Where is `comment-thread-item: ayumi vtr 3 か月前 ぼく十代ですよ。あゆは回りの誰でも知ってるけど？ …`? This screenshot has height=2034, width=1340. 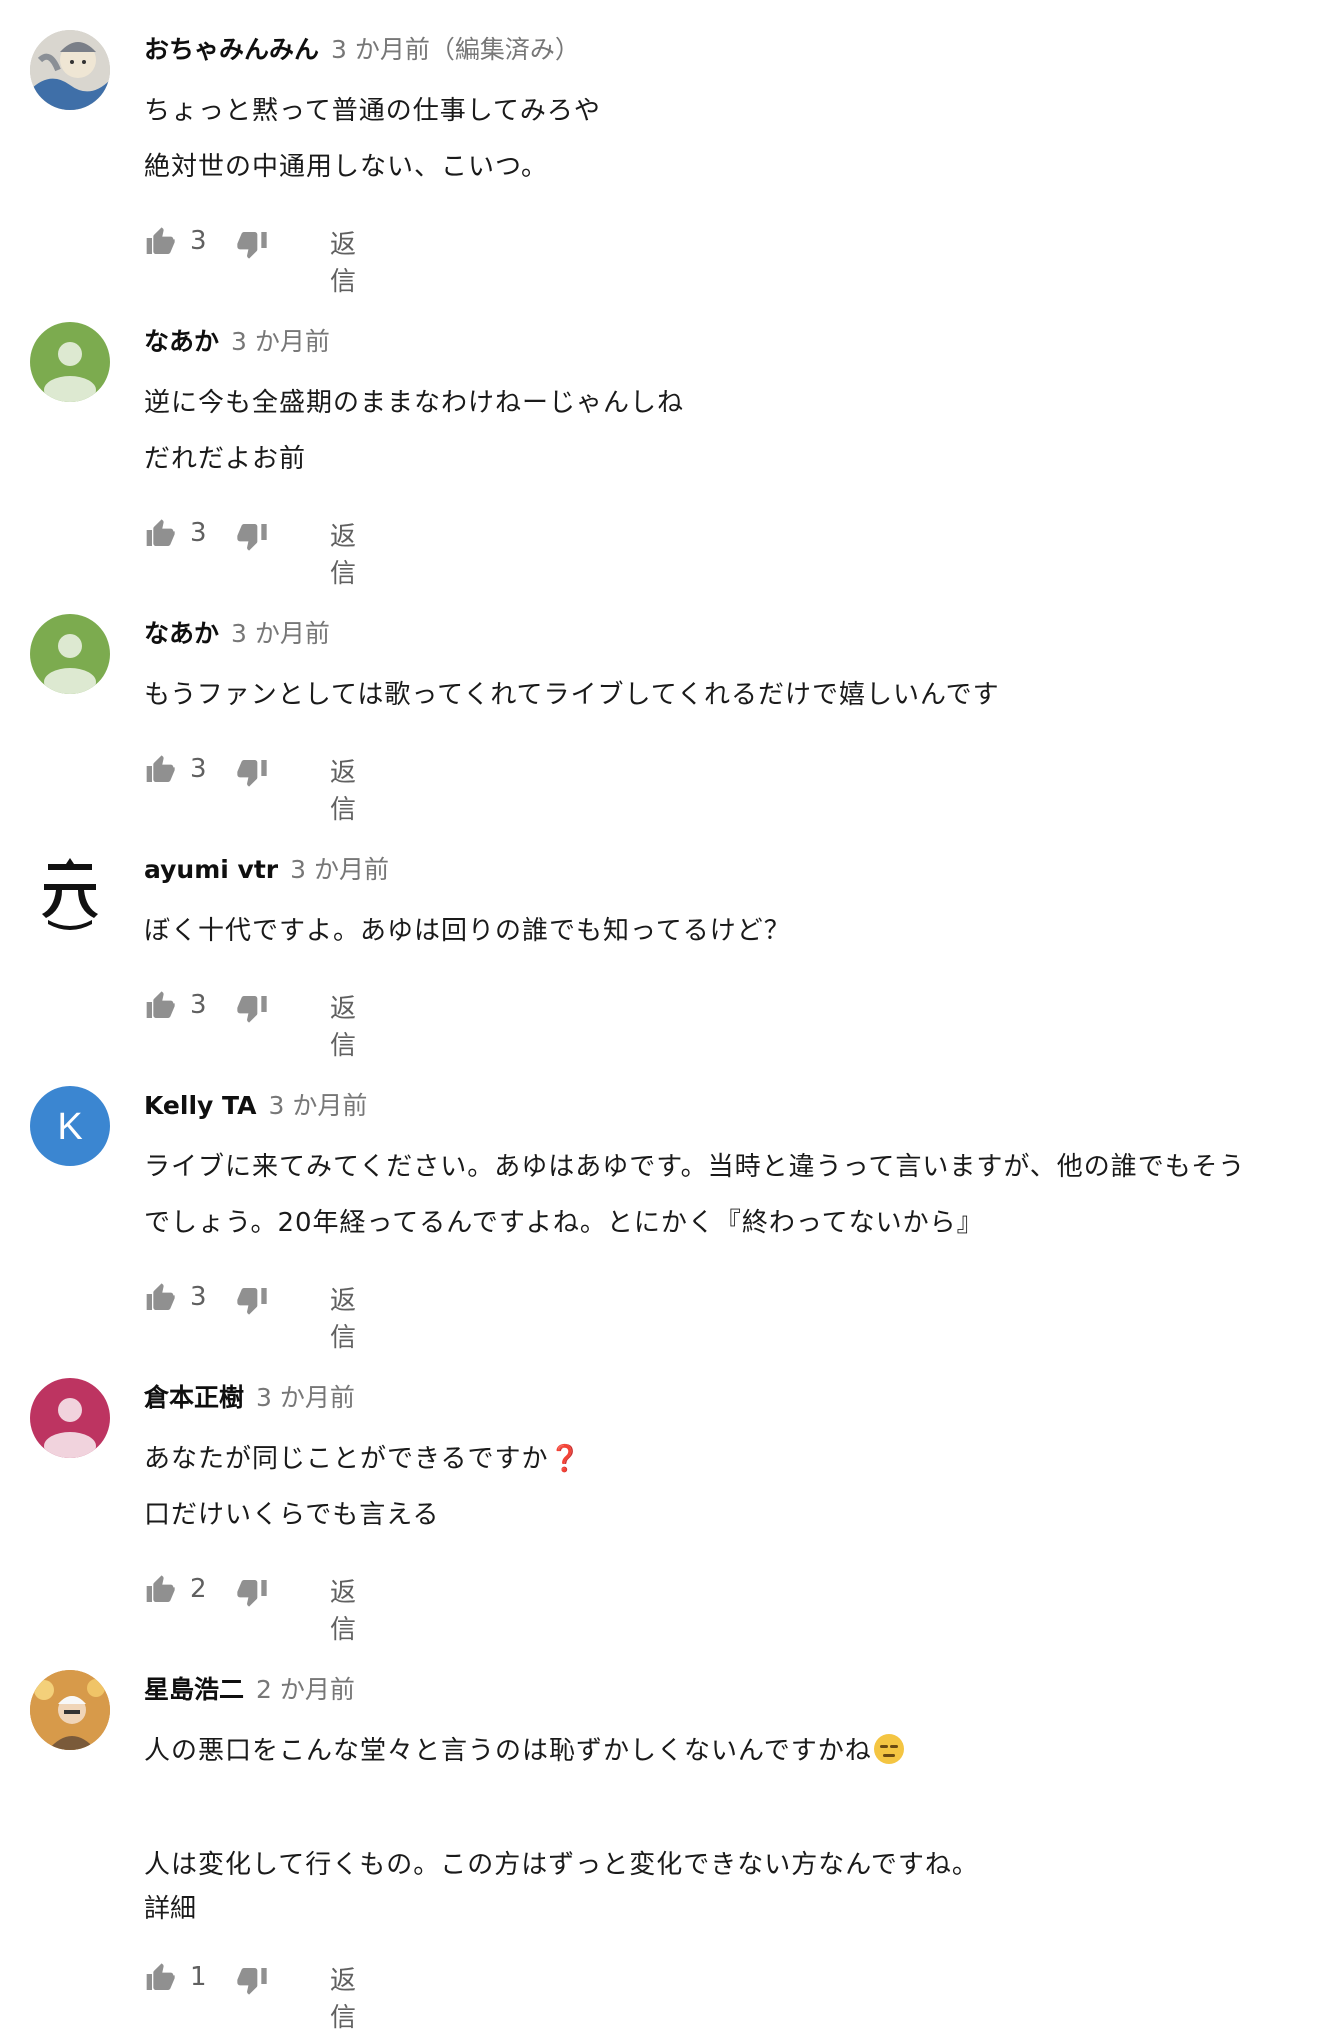 comment-thread-item: ayumi vtr 3 か月前 ぼく十代ですよ。あゆは回りの誰でも知ってるけど？ … is located at coordinates (670, 950).